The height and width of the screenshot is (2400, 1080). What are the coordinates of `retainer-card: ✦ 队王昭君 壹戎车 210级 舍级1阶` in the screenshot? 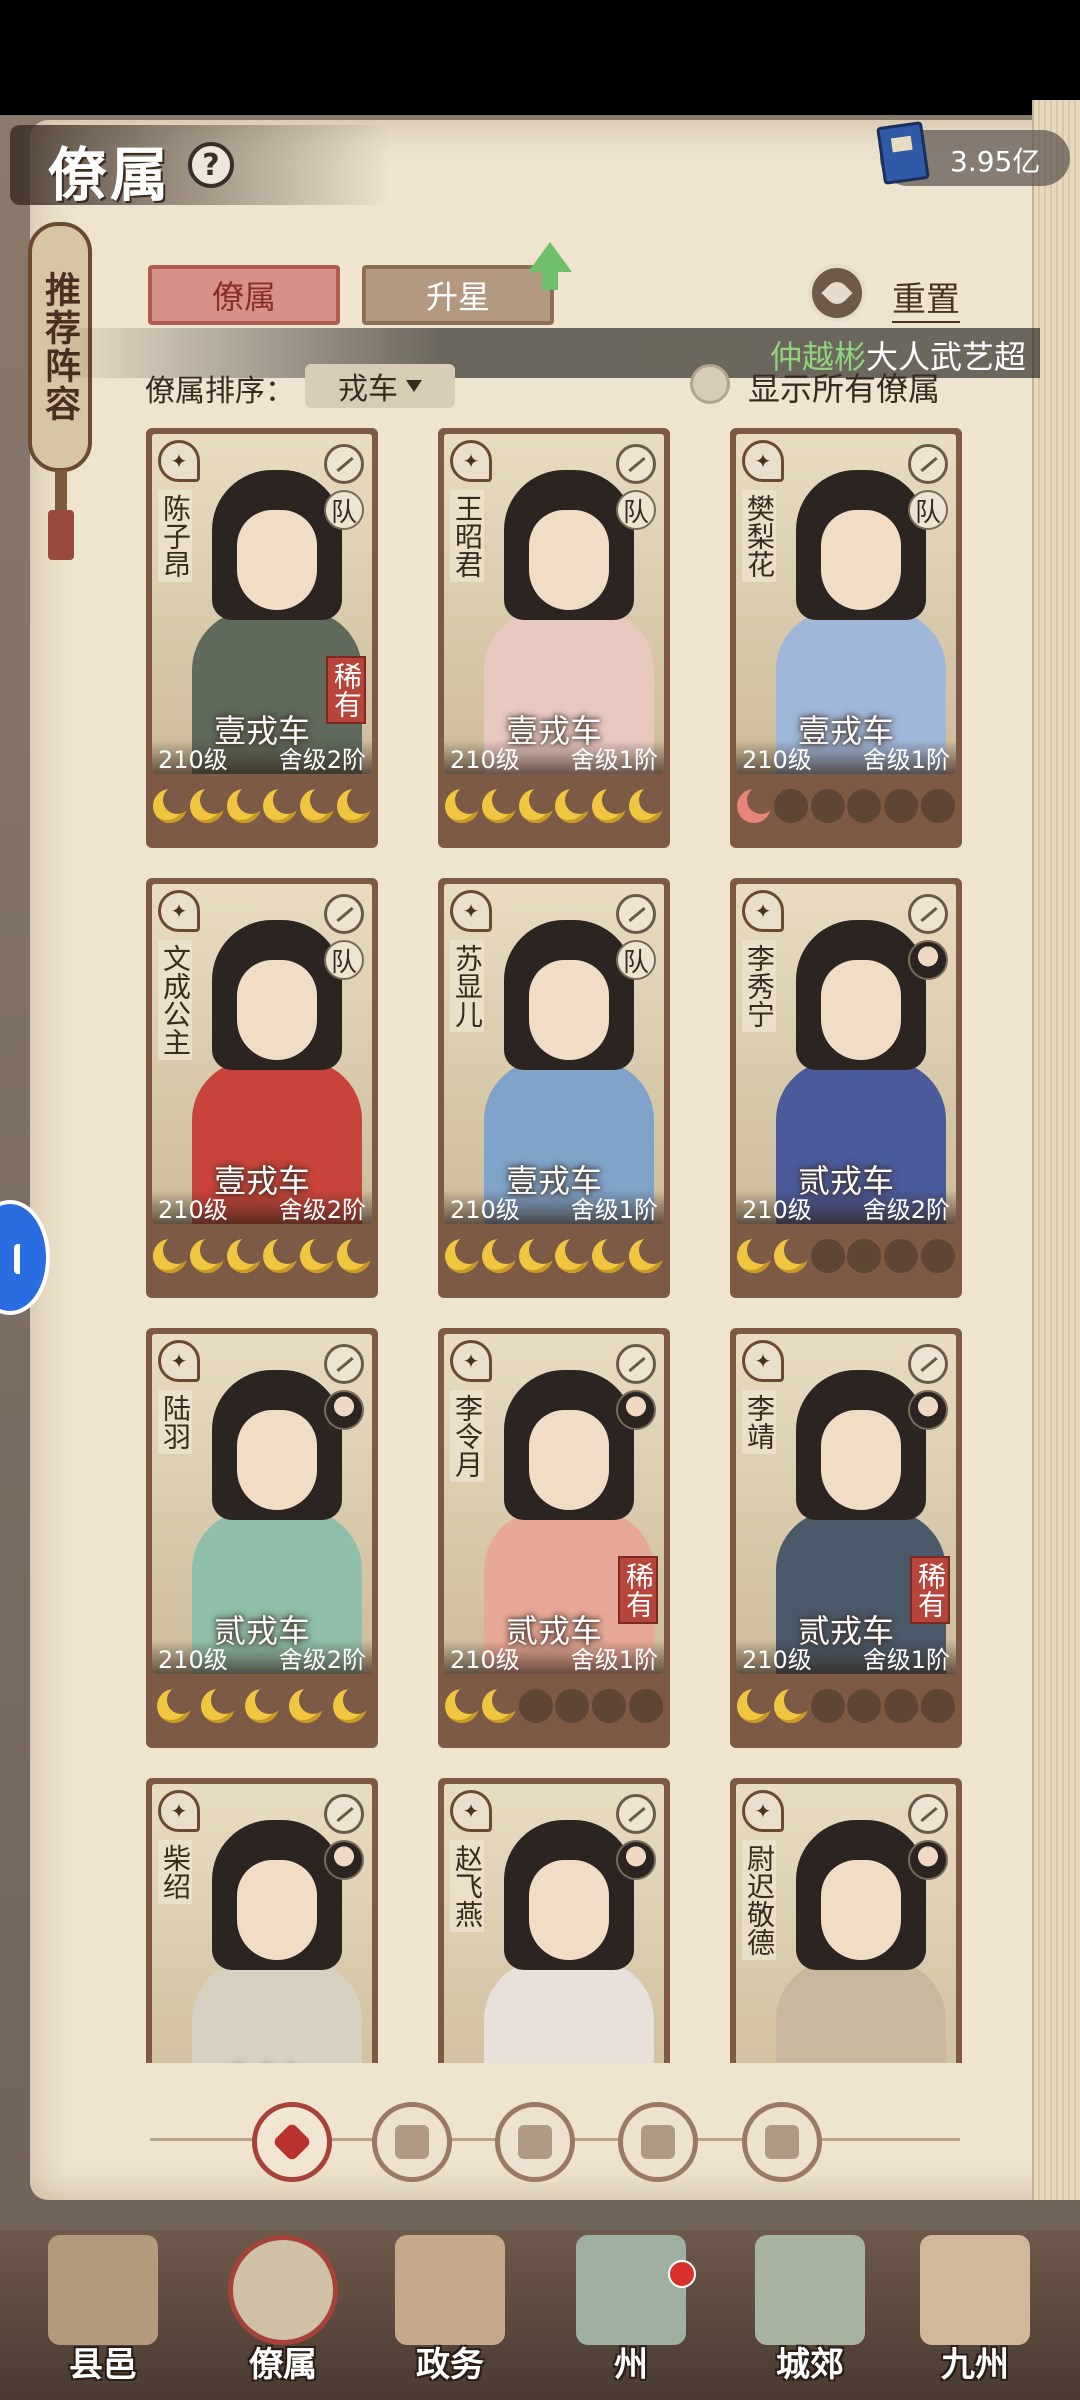 It's located at (554, 638).